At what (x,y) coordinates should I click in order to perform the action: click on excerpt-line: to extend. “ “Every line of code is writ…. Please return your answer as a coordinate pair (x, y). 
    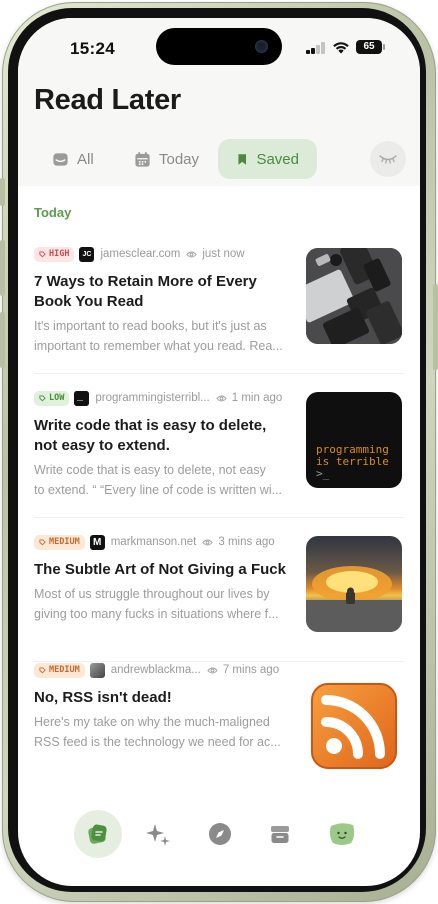
    Looking at the image, I should click on (158, 490).